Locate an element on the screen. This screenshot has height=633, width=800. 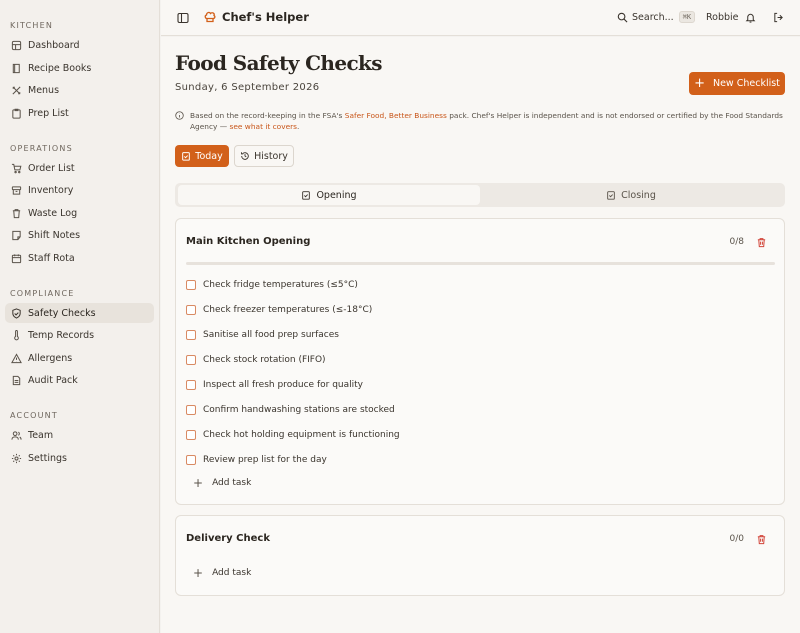
add-task-label: Add task is located at coordinates (232, 573).